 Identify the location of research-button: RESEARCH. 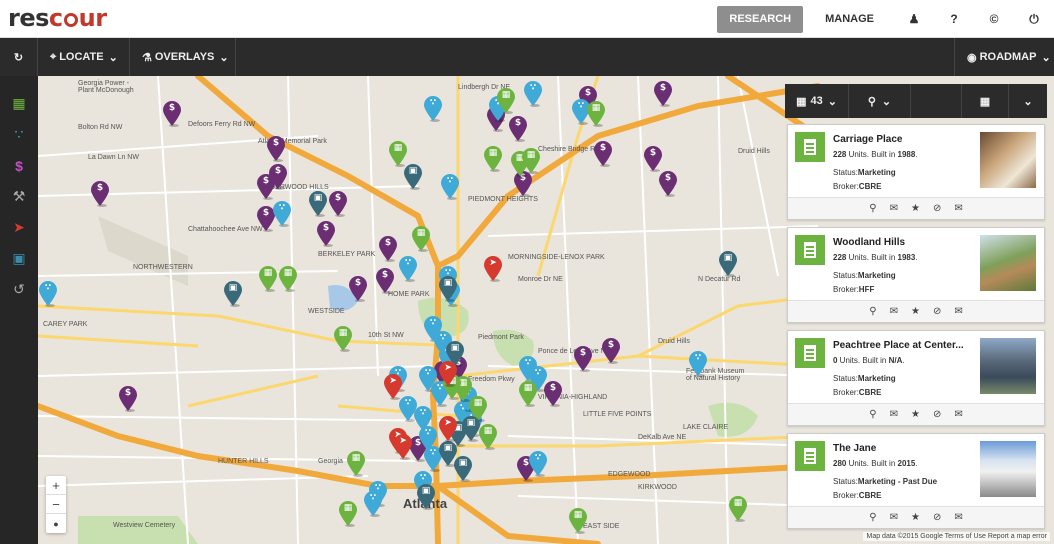
(760, 19).